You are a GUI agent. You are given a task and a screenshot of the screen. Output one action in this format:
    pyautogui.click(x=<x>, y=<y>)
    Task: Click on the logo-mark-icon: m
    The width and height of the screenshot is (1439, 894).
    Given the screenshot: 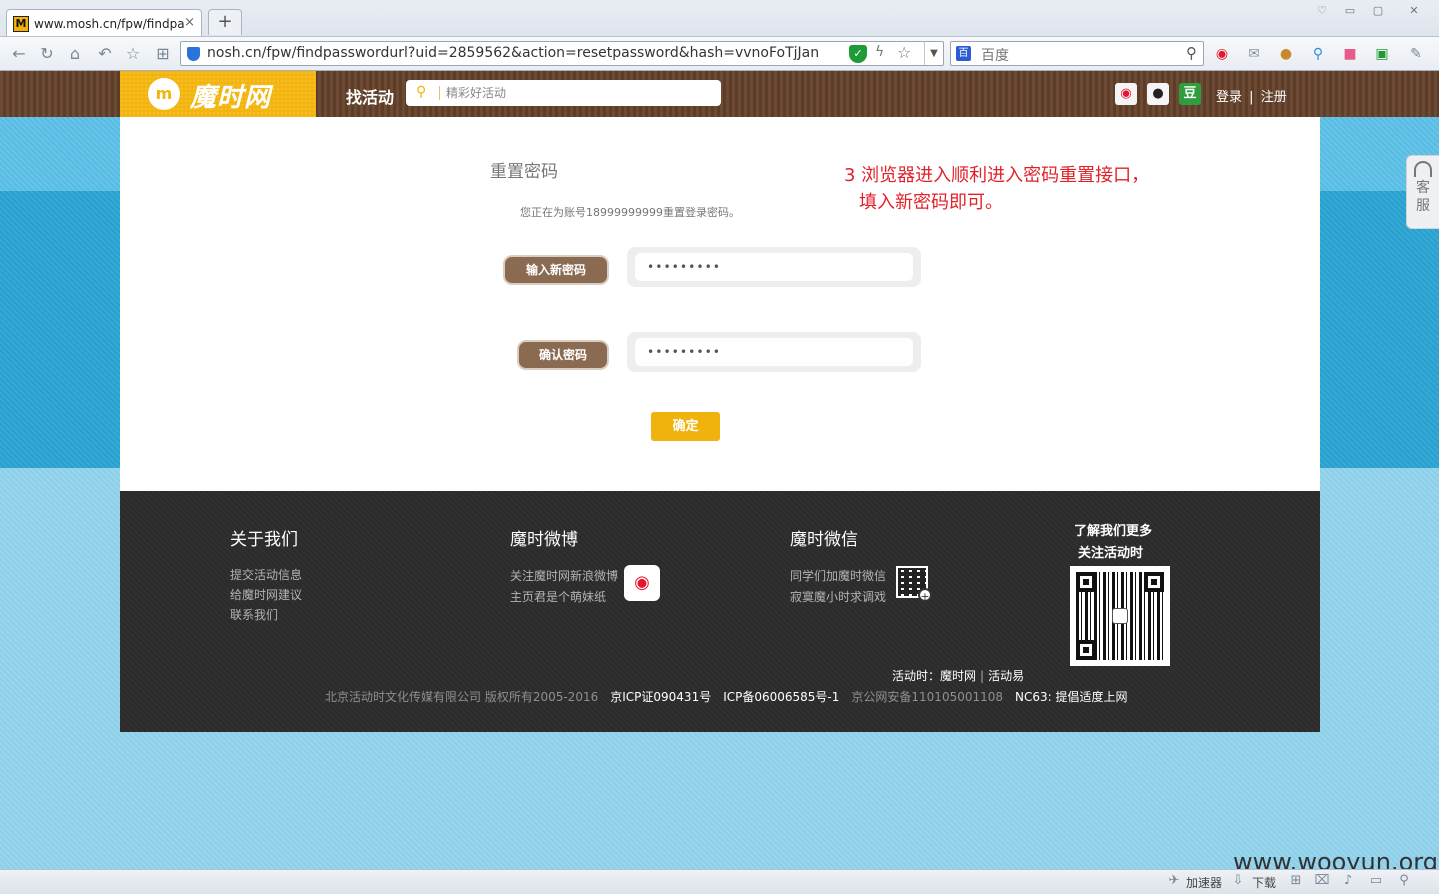 What is the action you would take?
    pyautogui.click(x=164, y=94)
    